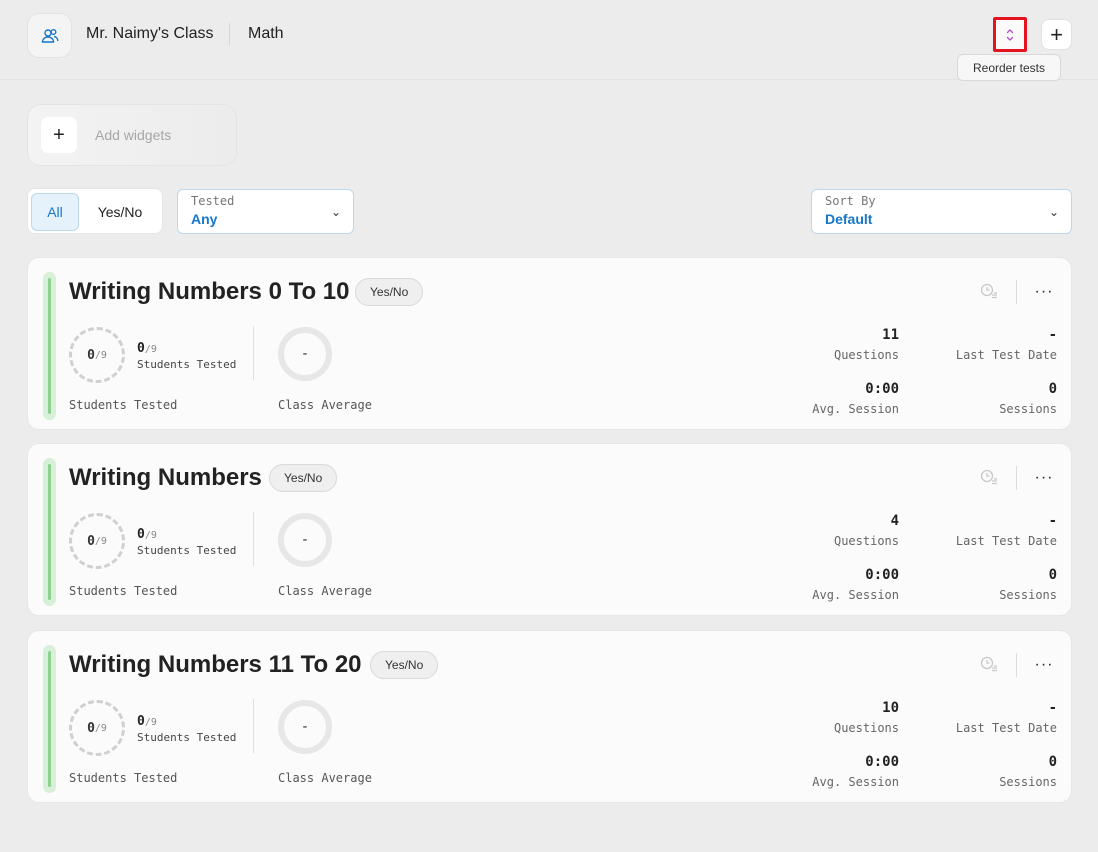 This screenshot has width=1098, height=852. I want to click on questions-stat: 10 Questions, so click(866, 717).